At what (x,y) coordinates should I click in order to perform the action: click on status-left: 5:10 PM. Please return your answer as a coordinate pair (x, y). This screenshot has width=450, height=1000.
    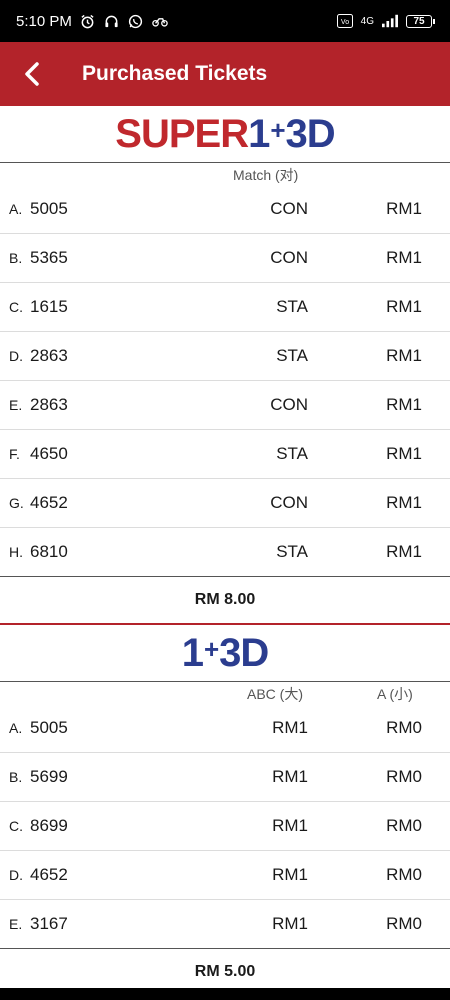
    Looking at the image, I should click on (92, 21).